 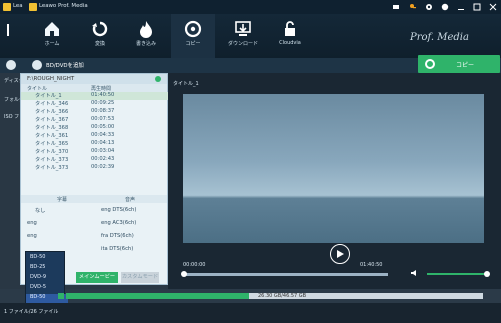 I want to click on subtitle-value: なし, so click(x=40, y=211).